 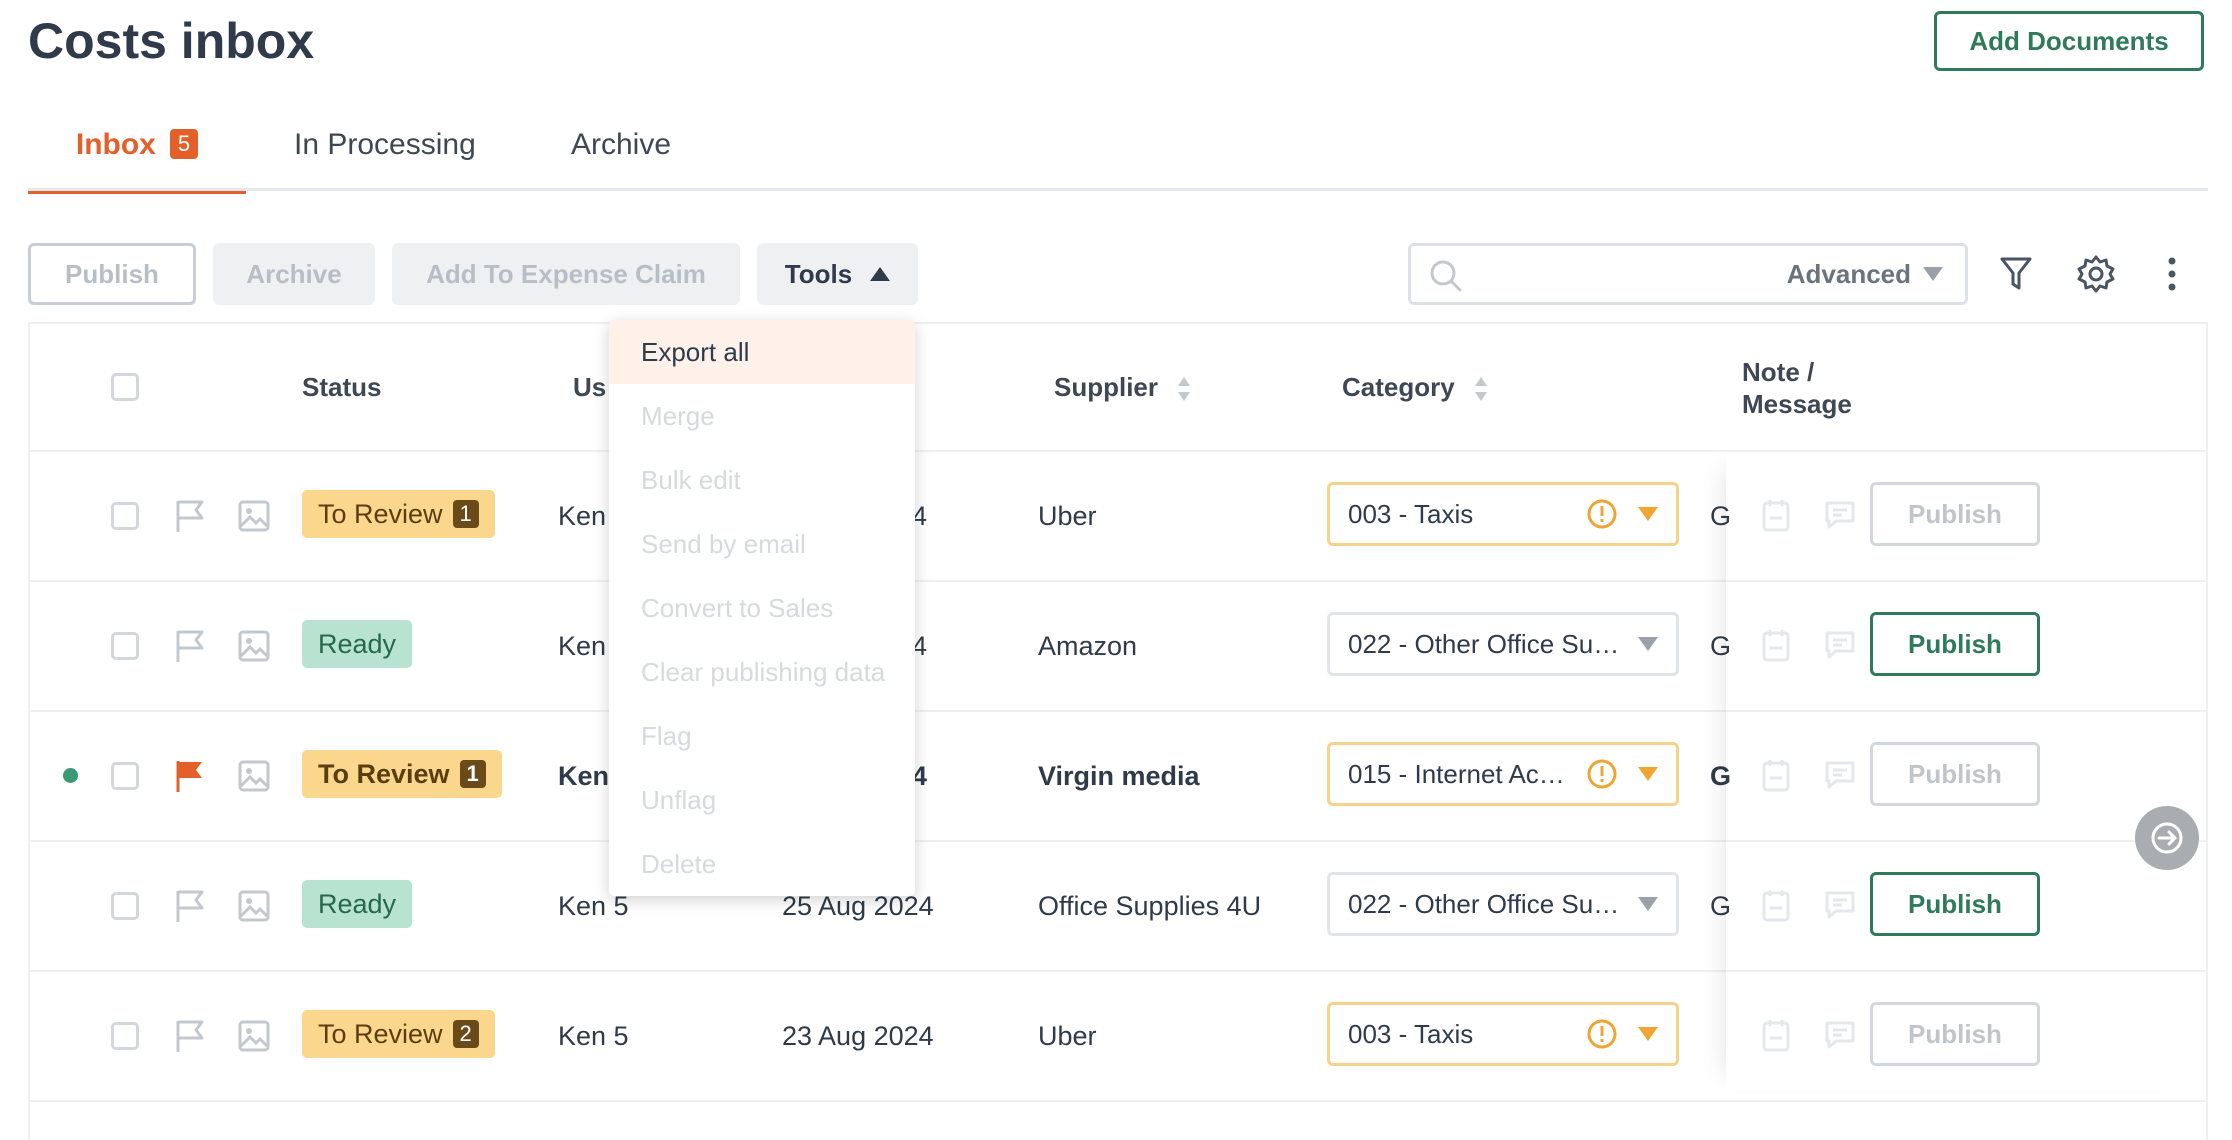 I want to click on column-note-message: Note / Message, so click(x=1797, y=388).